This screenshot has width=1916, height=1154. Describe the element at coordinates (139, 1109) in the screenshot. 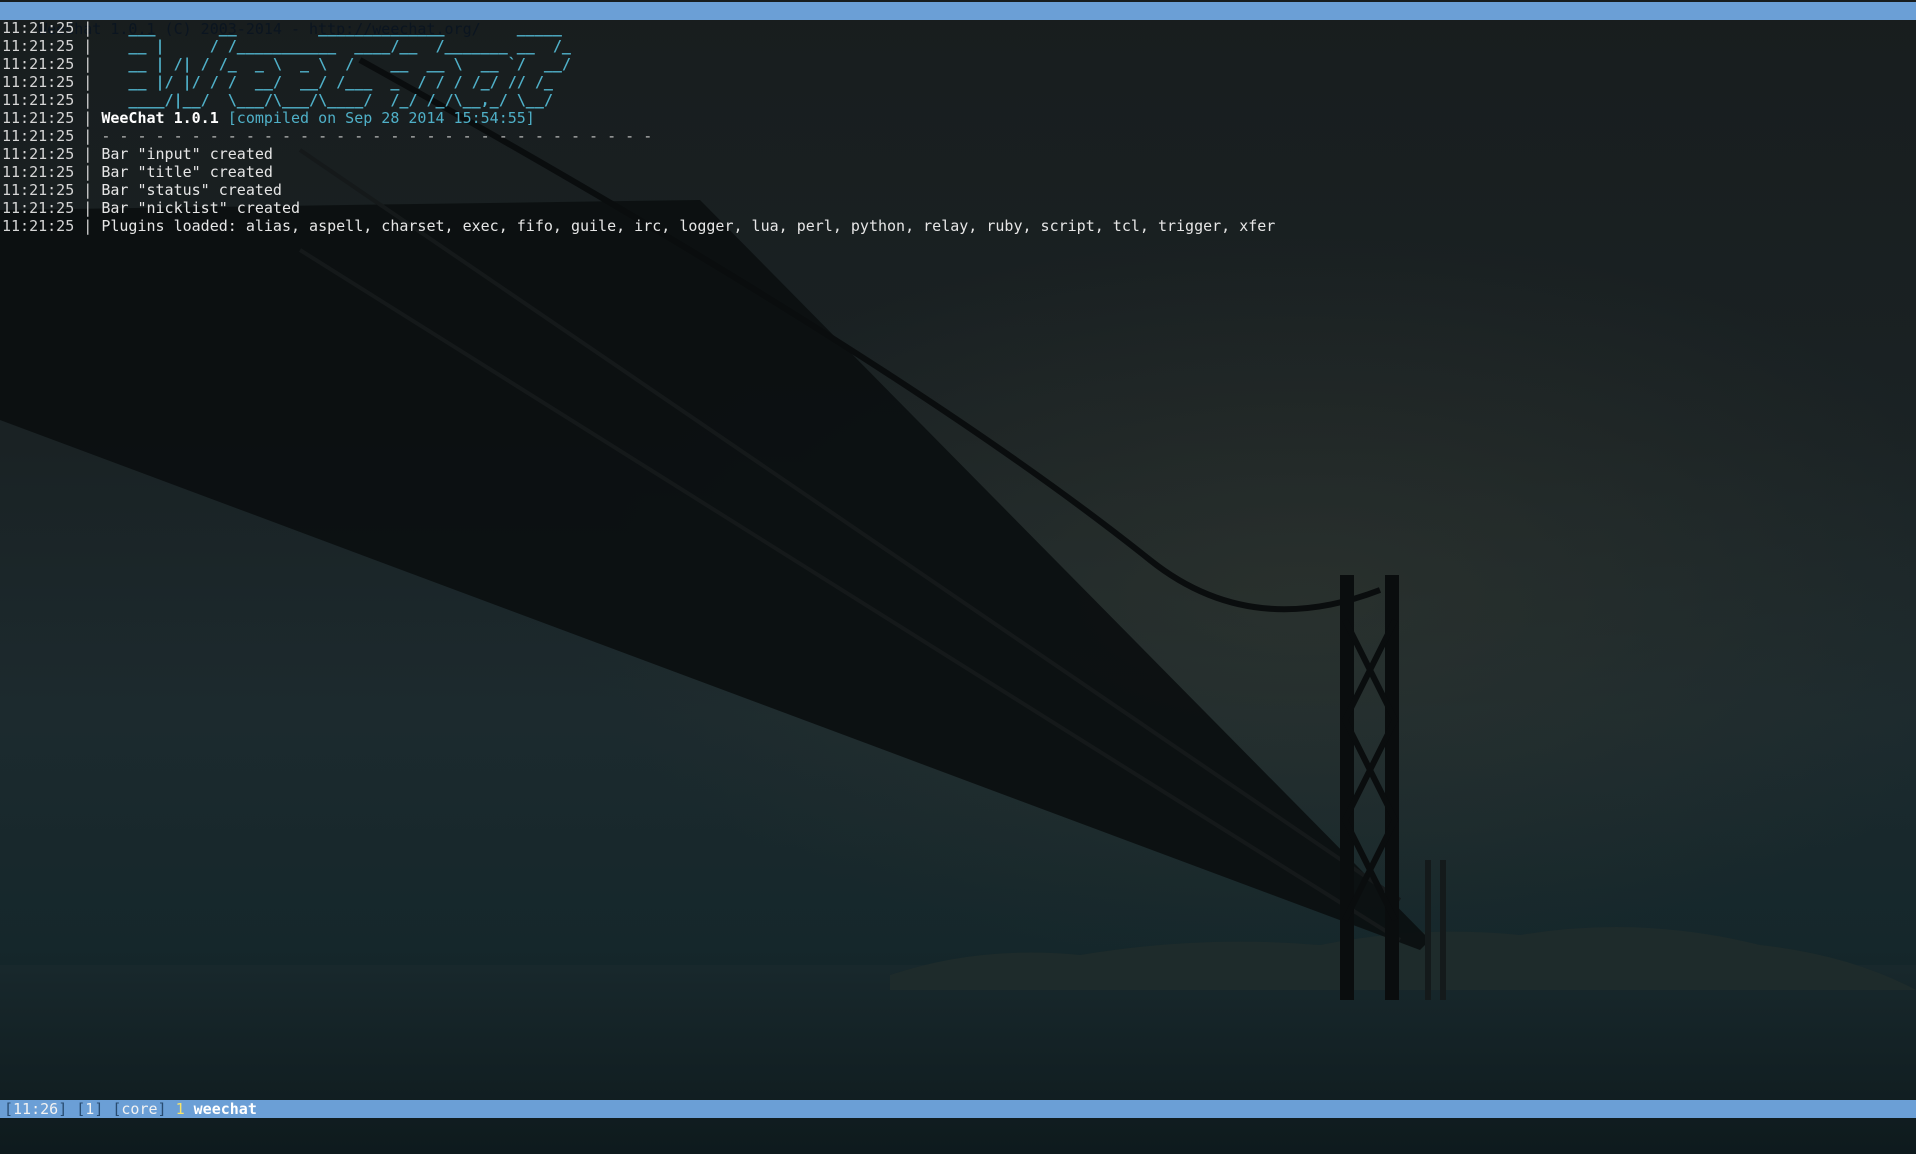

I see `status-plugin: core` at that location.